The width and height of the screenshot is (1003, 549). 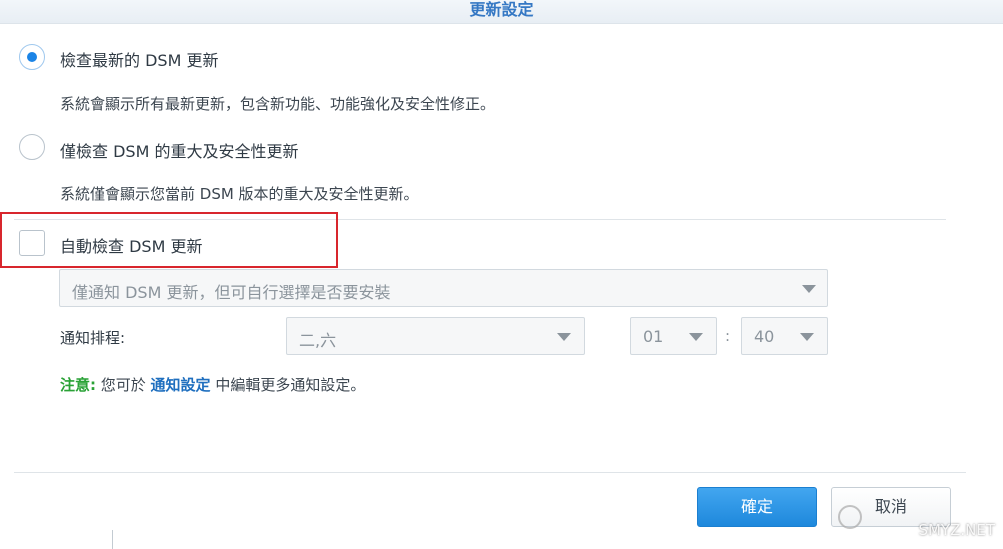 I want to click on schedule-label: 通知排程:, so click(x=93, y=338).